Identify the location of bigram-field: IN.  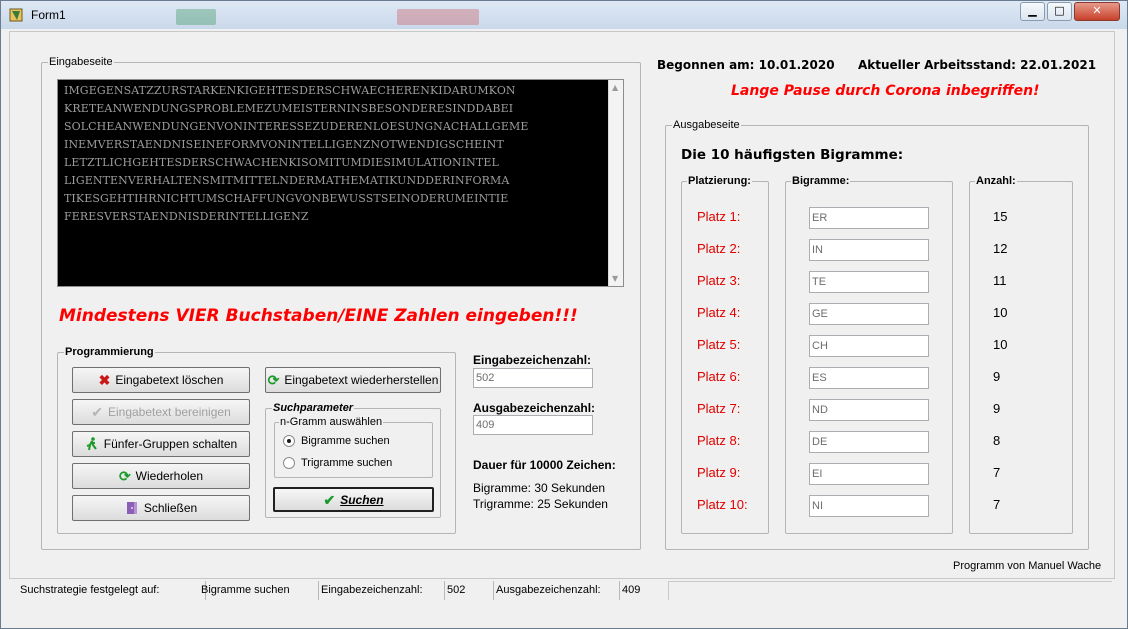
(869, 250).